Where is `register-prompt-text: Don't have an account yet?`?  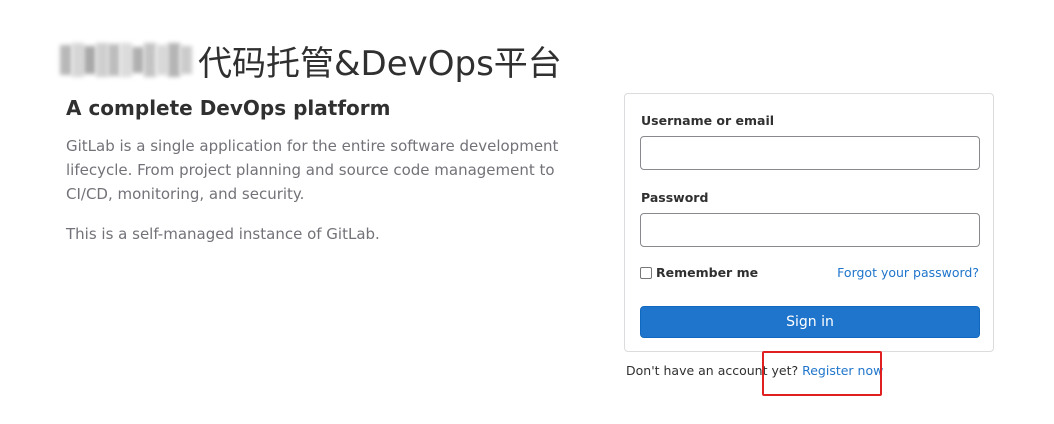 register-prompt-text: Don't have an account yet? is located at coordinates (712, 370).